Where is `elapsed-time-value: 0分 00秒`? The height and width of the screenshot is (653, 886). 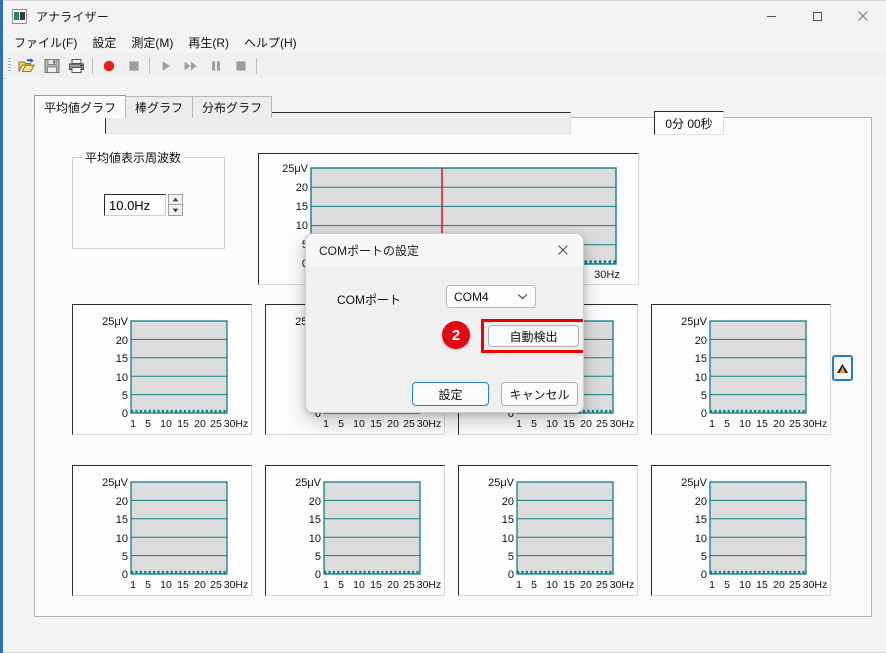 elapsed-time-value: 0分 00秒 is located at coordinates (689, 123).